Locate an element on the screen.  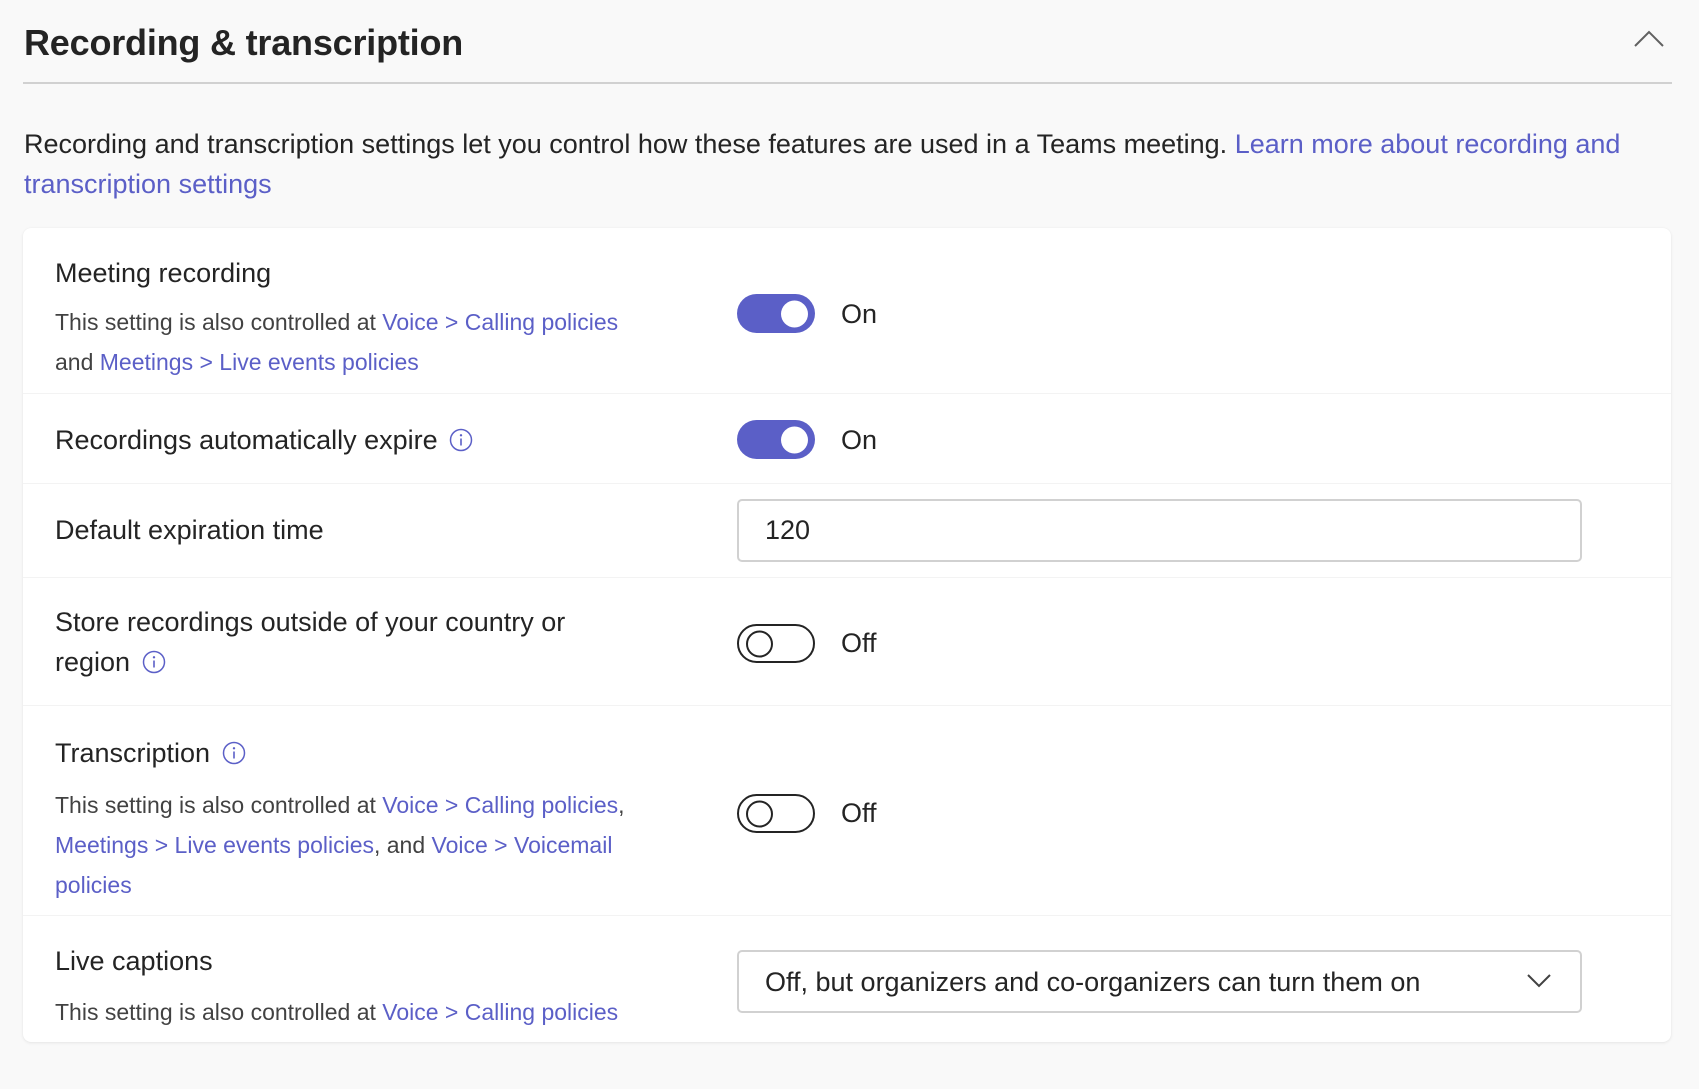
section-title: Recording & transcription is located at coordinates (244, 42).